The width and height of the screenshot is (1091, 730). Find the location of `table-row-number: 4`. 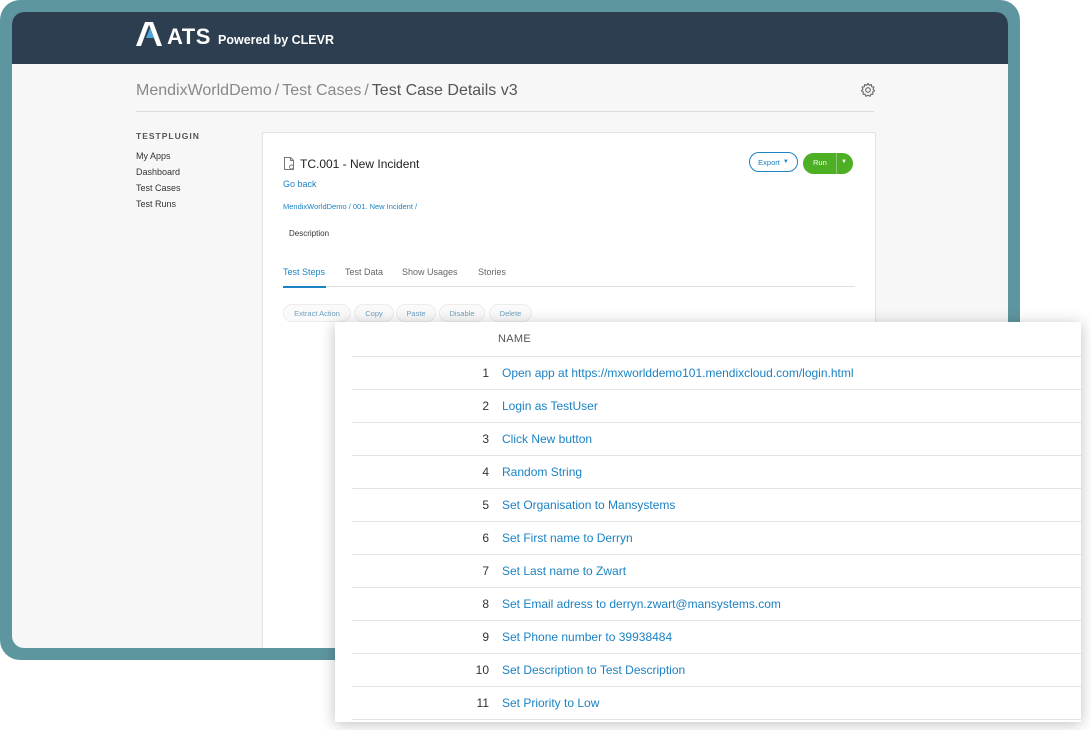

table-row-number: 4 is located at coordinates (485, 472).